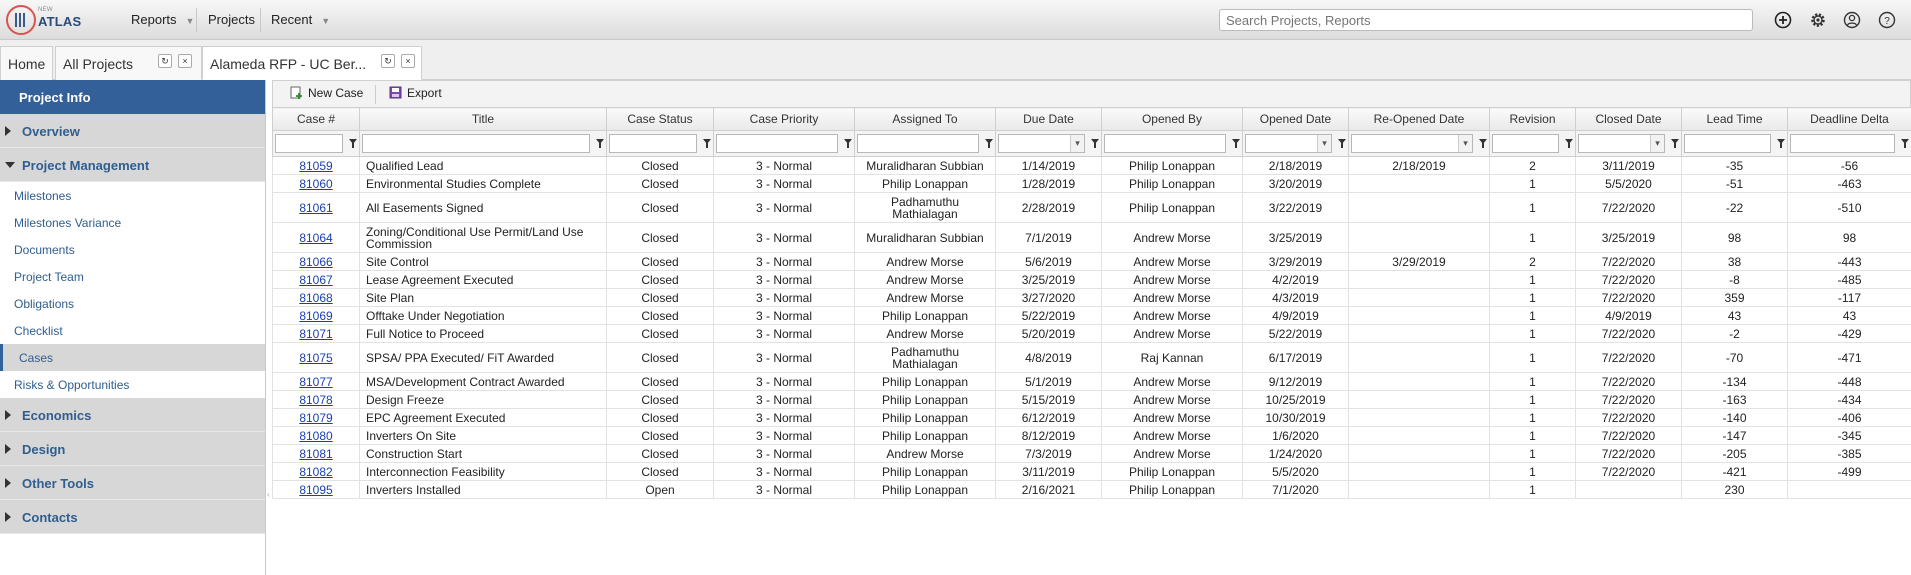 Image resolution: width=1911 pixels, height=575 pixels. What do you see at coordinates (483, 119) in the screenshot?
I see `column-header-title: Title` at bounding box center [483, 119].